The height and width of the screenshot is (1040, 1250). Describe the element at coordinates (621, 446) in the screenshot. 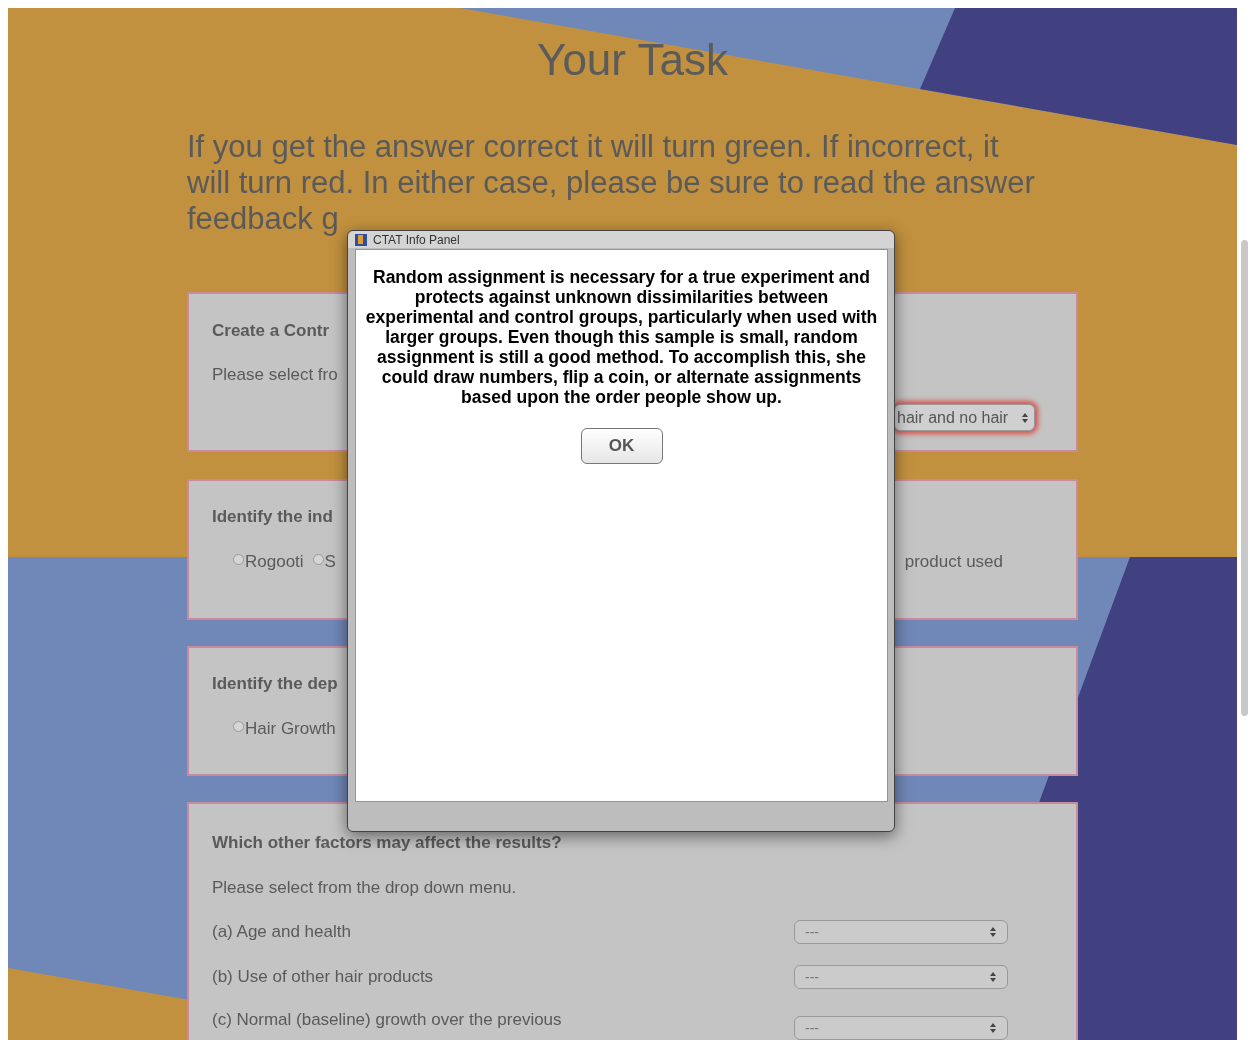

I see `ok-button: OK` at that location.